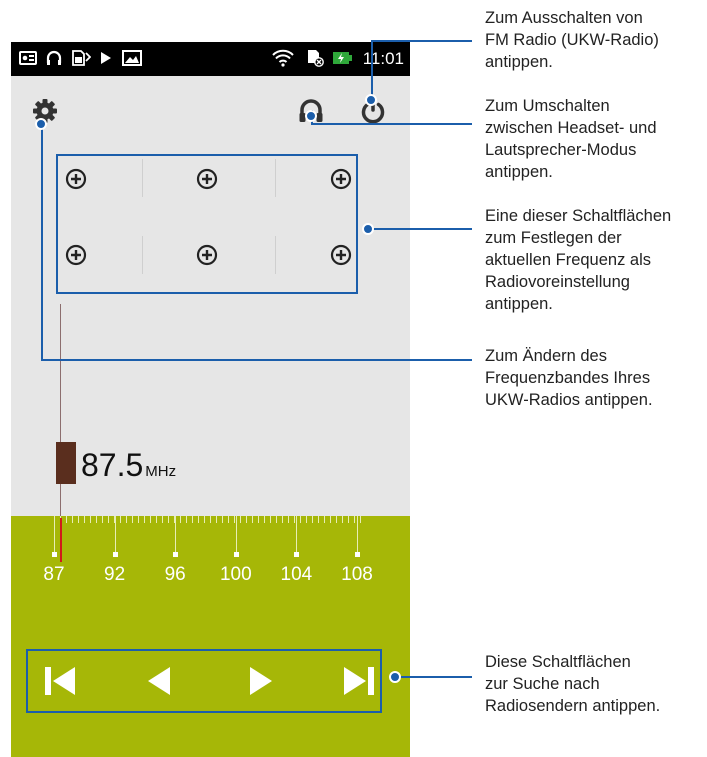 This screenshot has height=757, width=707. I want to click on callout-dot-search, so click(395, 677).